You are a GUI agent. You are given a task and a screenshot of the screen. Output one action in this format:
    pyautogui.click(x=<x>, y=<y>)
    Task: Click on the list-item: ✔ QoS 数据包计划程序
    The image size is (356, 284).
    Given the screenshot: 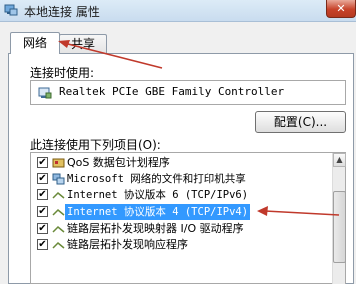 What is the action you would take?
    pyautogui.click(x=181, y=163)
    